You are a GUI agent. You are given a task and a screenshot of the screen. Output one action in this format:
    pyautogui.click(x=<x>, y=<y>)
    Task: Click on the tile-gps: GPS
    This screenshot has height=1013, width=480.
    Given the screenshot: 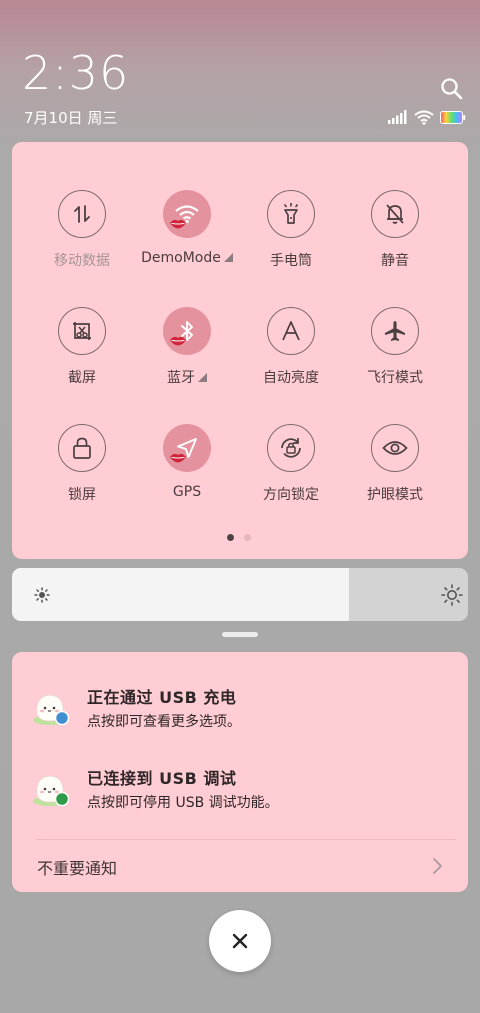 What is the action you would take?
    pyautogui.click(x=187, y=462)
    